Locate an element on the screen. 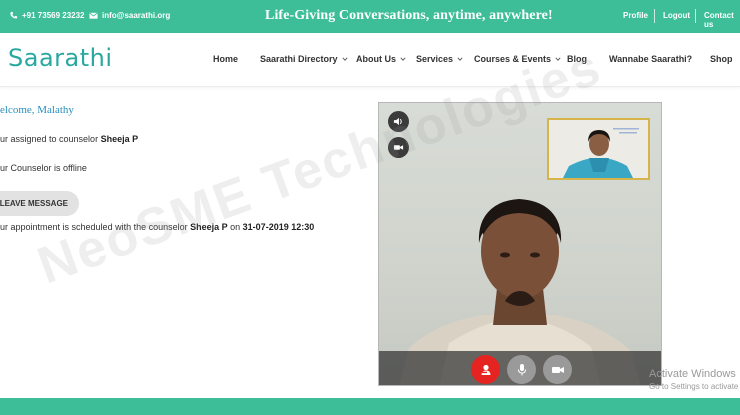 Image resolution: width=740 pixels, height=415 pixels. end-call-icon is located at coordinates (485, 369).